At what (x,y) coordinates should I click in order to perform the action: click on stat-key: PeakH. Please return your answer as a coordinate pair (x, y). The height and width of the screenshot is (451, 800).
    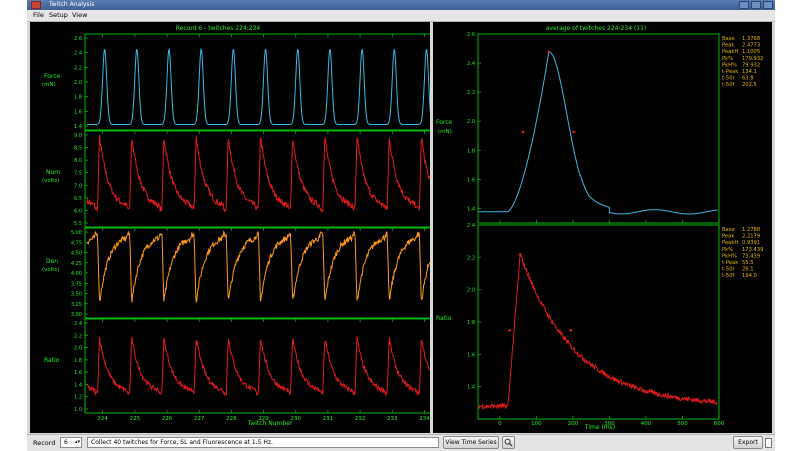
    Looking at the image, I should click on (730, 243).